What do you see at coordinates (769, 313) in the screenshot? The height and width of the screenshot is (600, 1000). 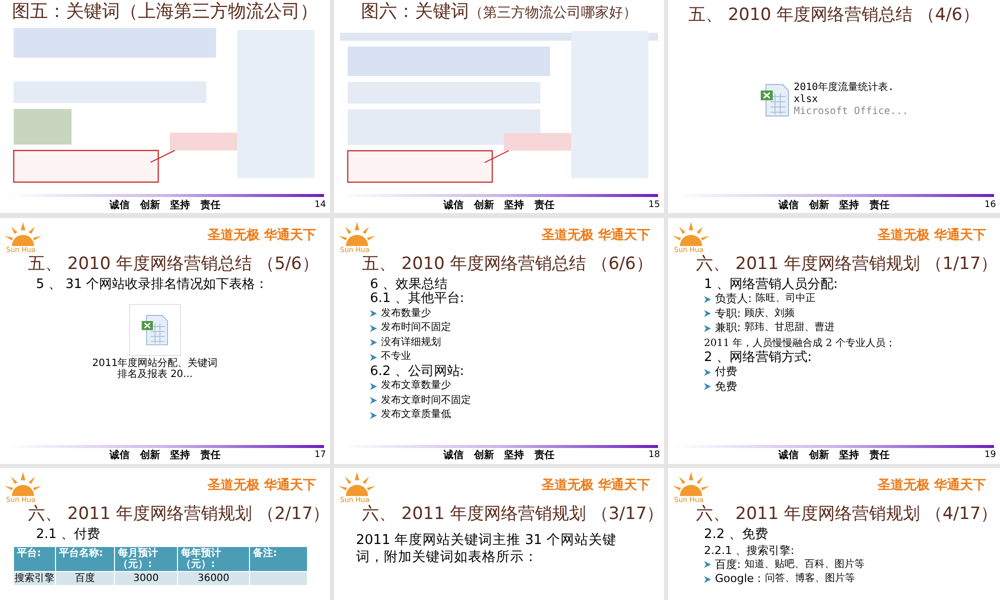 I see `bullet-text: 顾庆、刘频` at bounding box center [769, 313].